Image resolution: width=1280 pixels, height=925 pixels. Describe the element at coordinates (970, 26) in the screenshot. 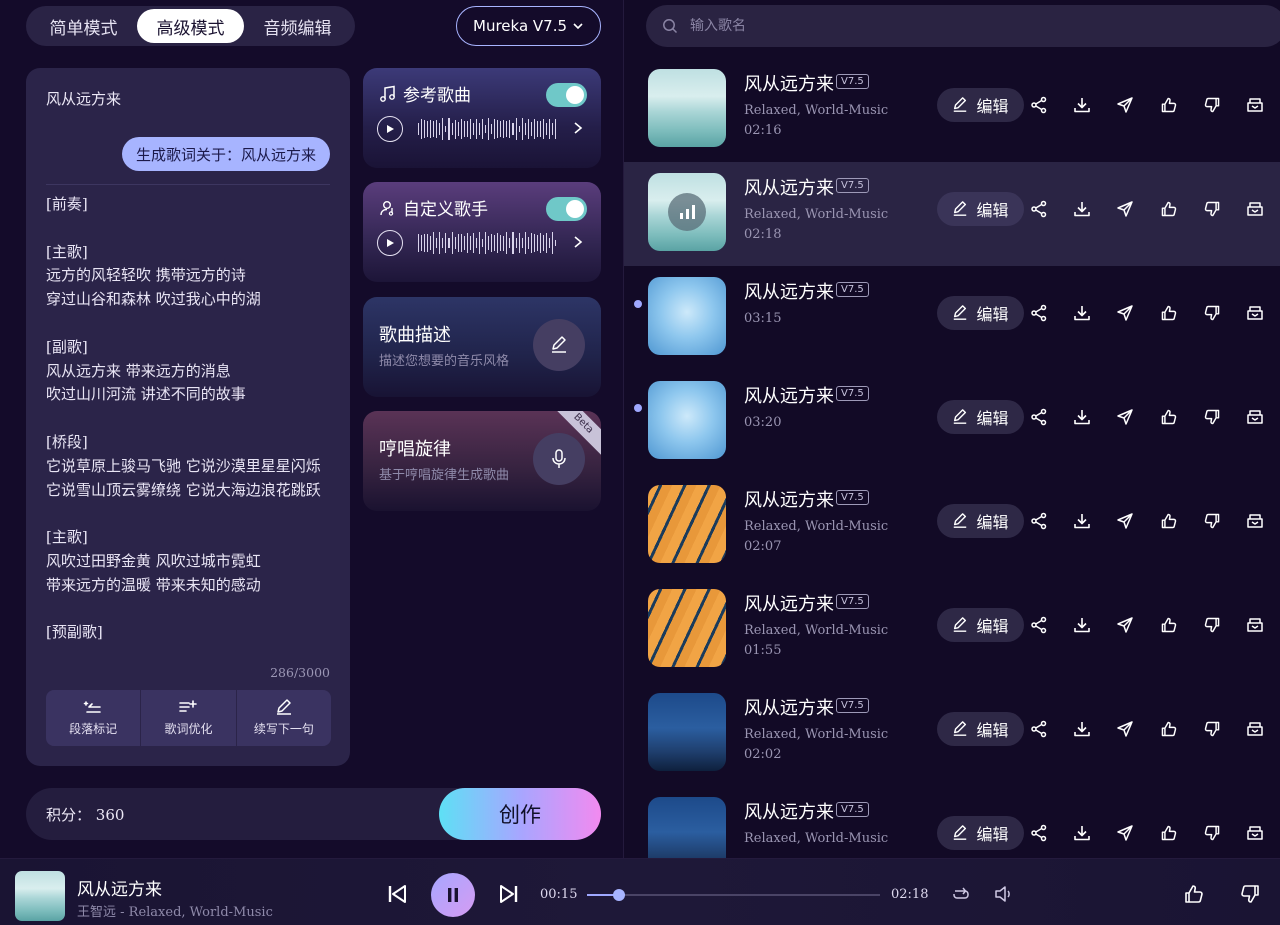

I see `search-input` at that location.